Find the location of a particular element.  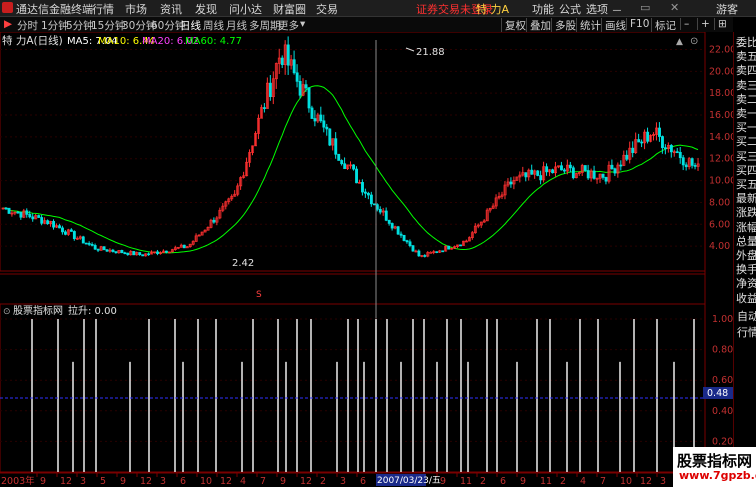

menu-item-gongshi: 公式 is located at coordinates (570, 9).